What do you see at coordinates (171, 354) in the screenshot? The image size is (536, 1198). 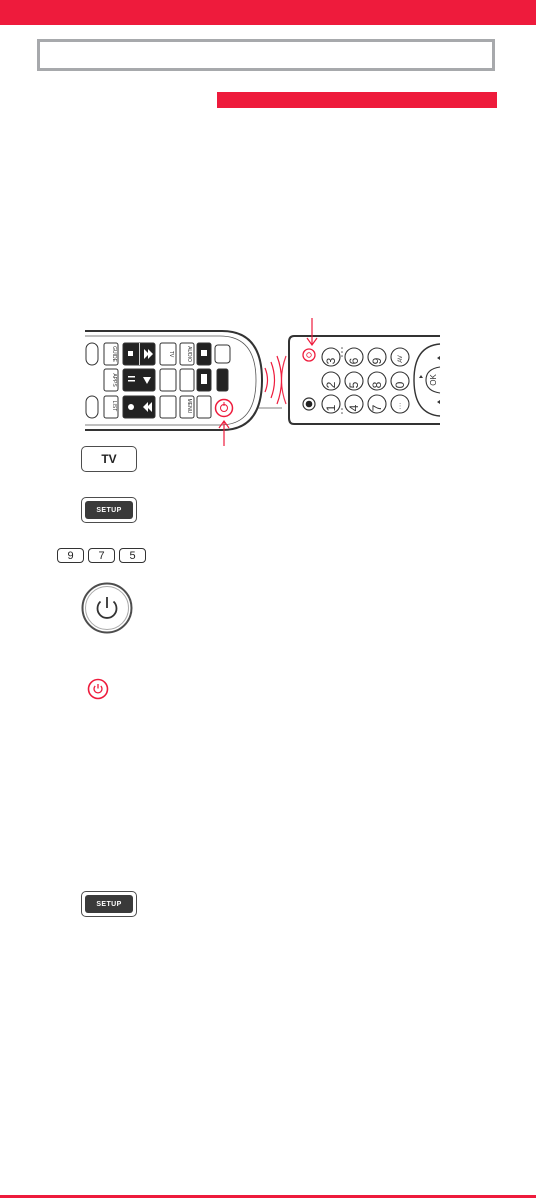 I see `svg-text: TV` at bounding box center [171, 354].